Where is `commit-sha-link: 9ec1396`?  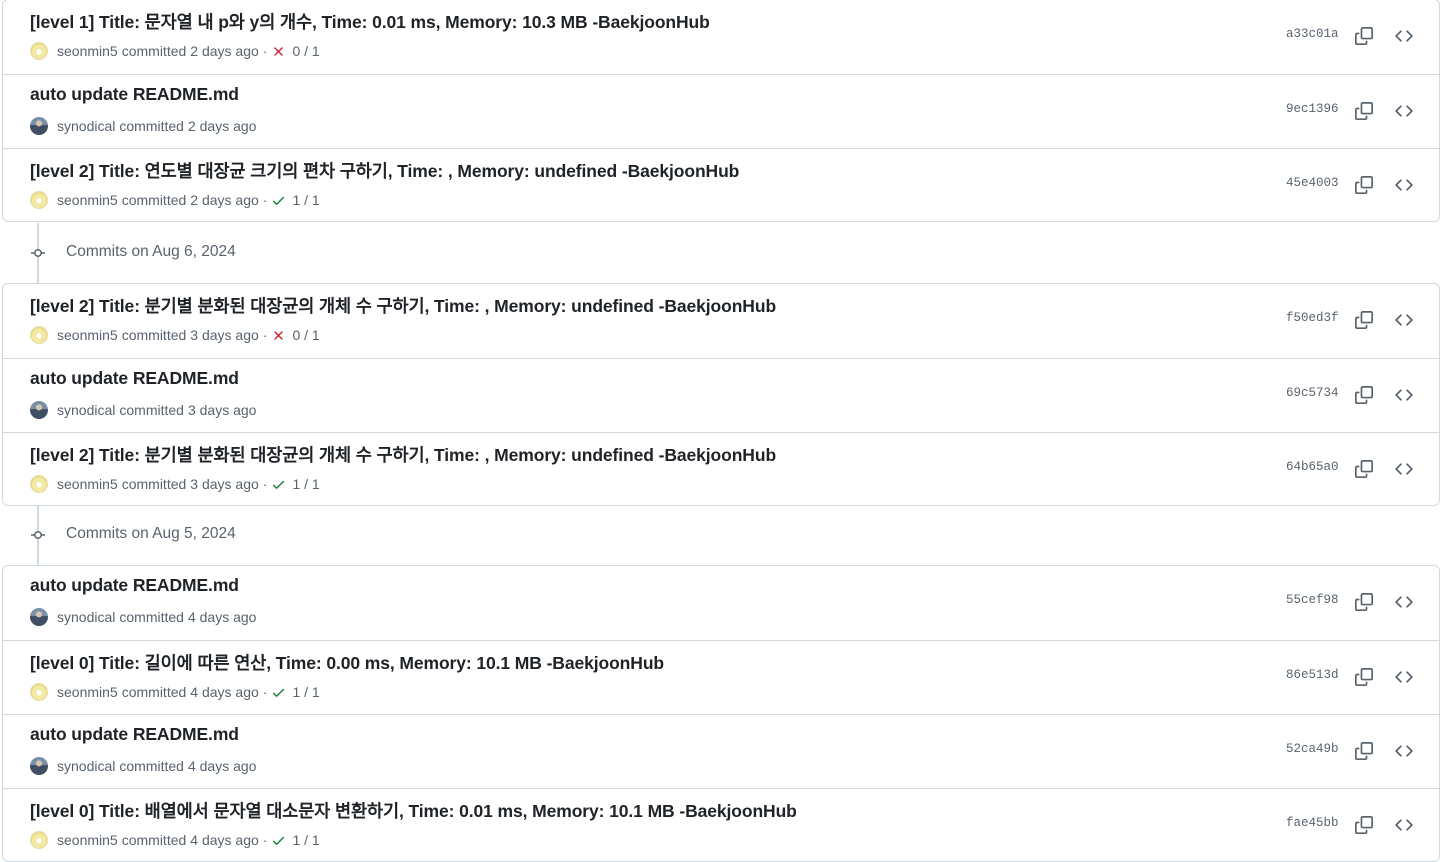
commit-sha-link: 9ec1396 is located at coordinates (1312, 109).